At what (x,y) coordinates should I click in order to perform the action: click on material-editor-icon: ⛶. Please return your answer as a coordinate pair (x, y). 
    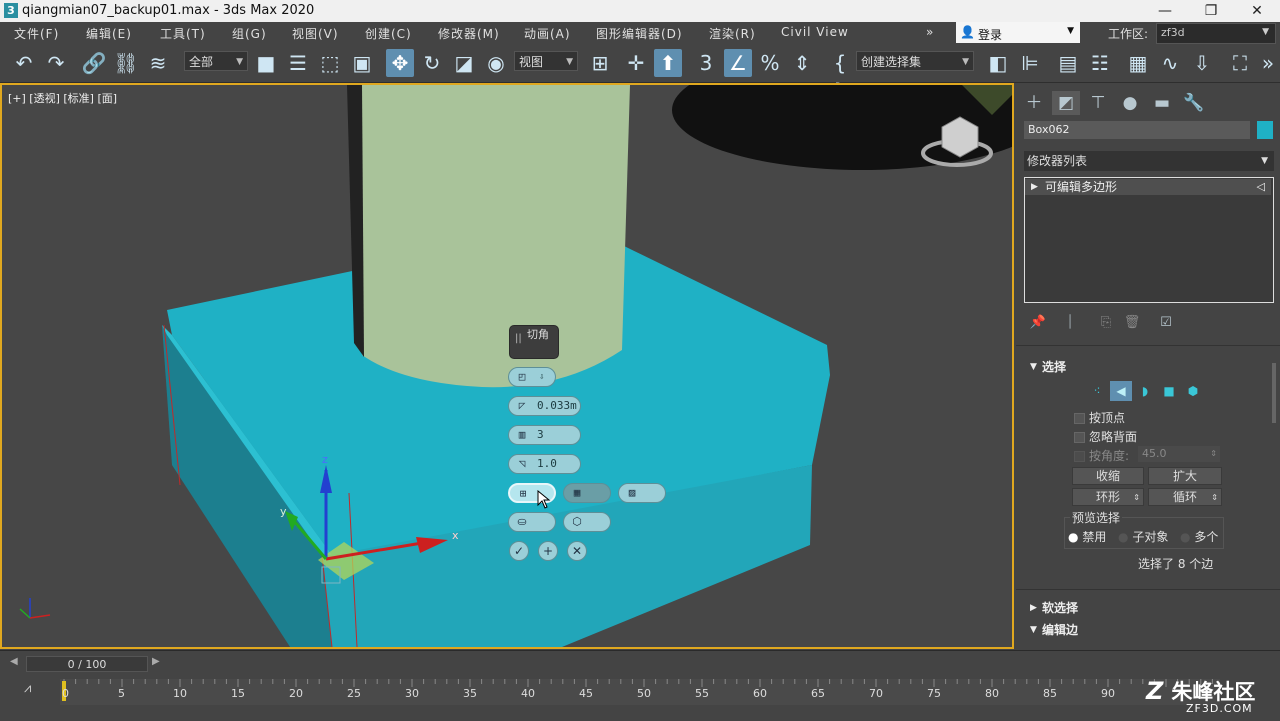
    Looking at the image, I should click on (1240, 63).